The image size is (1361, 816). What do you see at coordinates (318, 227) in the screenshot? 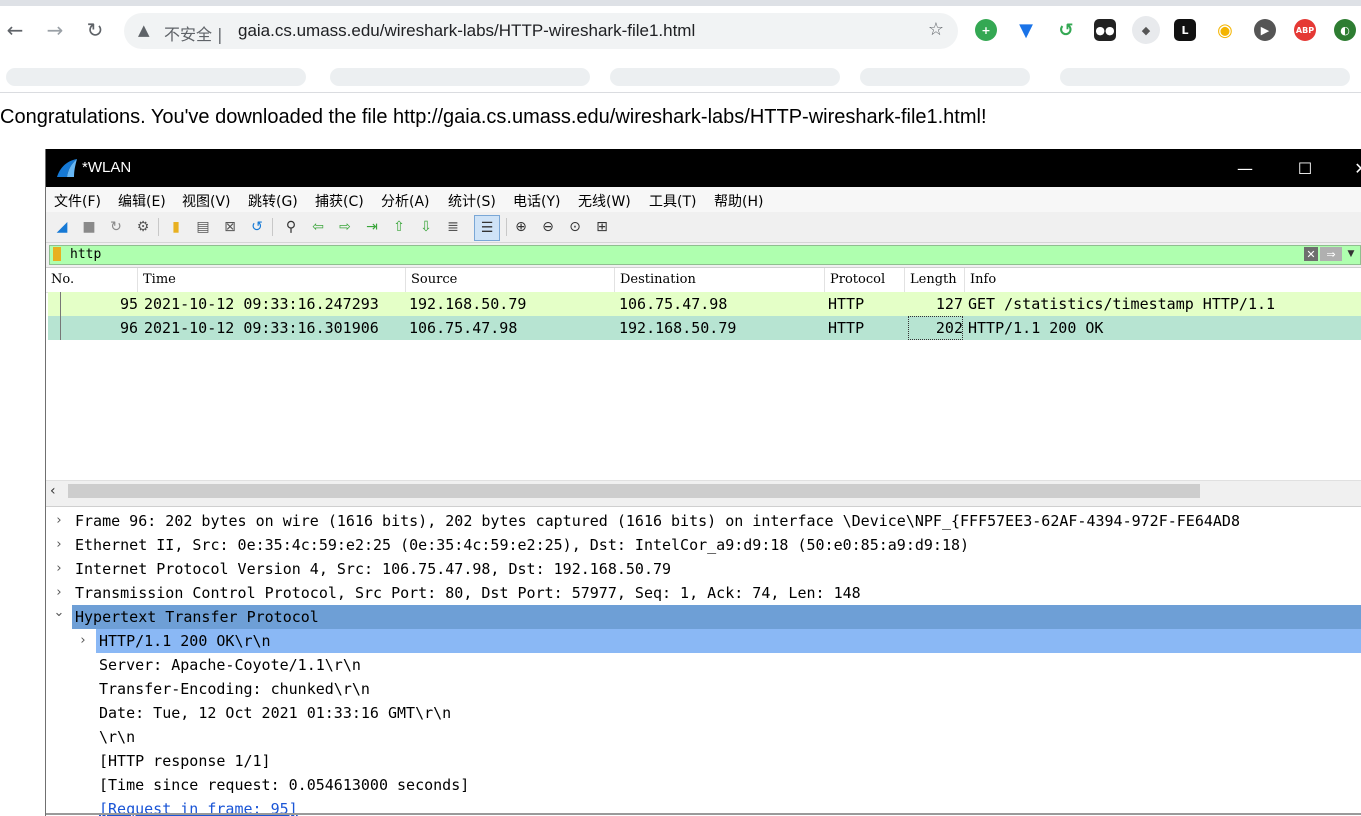
I see `go-back-icon: ⇦` at bounding box center [318, 227].